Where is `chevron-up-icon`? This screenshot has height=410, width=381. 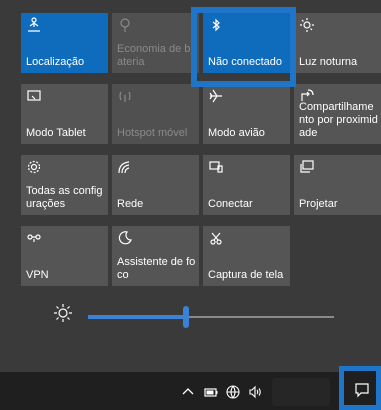
chevron-up-icon is located at coordinates (188, 392).